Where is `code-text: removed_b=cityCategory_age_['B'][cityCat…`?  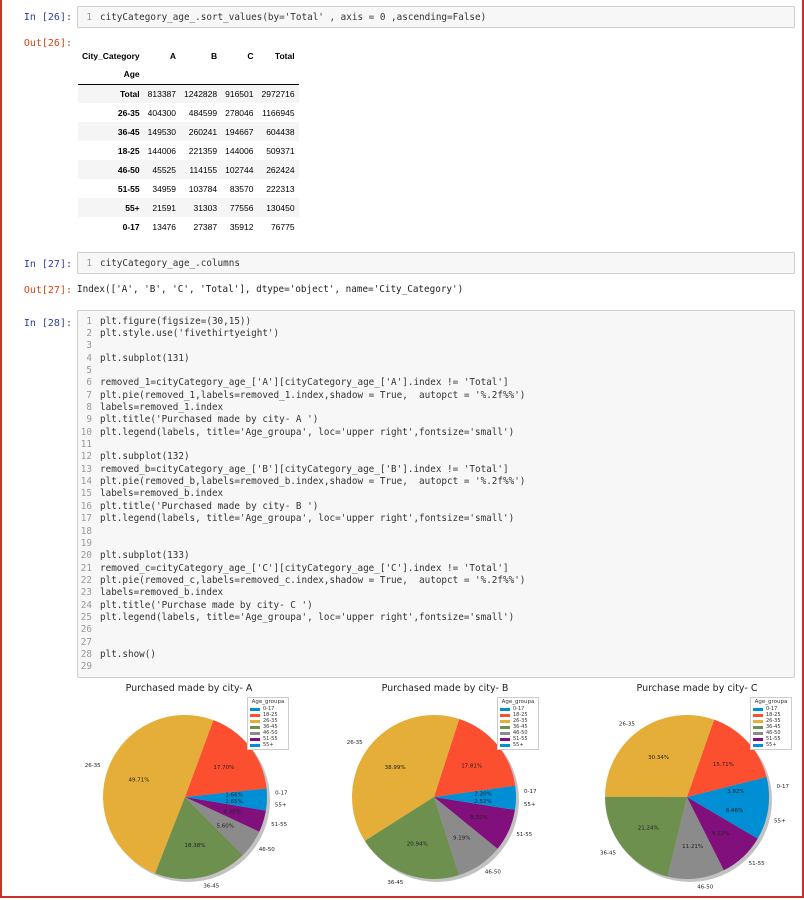 code-text: removed_b=cityCategory_age_['B'][cityCat… is located at coordinates (304, 469).